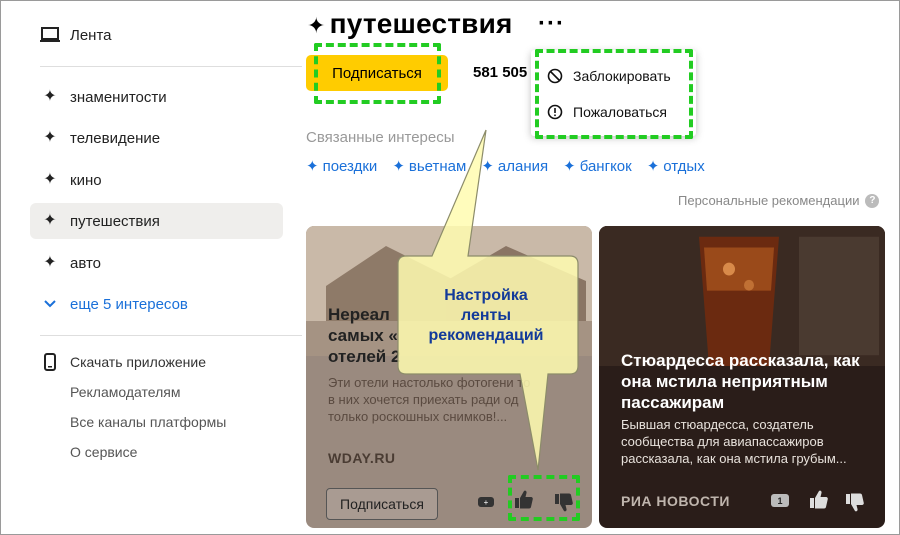 Image resolution: width=900 pixels, height=535 pixels. I want to click on sidebar-download-app: Скачать приложение, so click(118, 362).